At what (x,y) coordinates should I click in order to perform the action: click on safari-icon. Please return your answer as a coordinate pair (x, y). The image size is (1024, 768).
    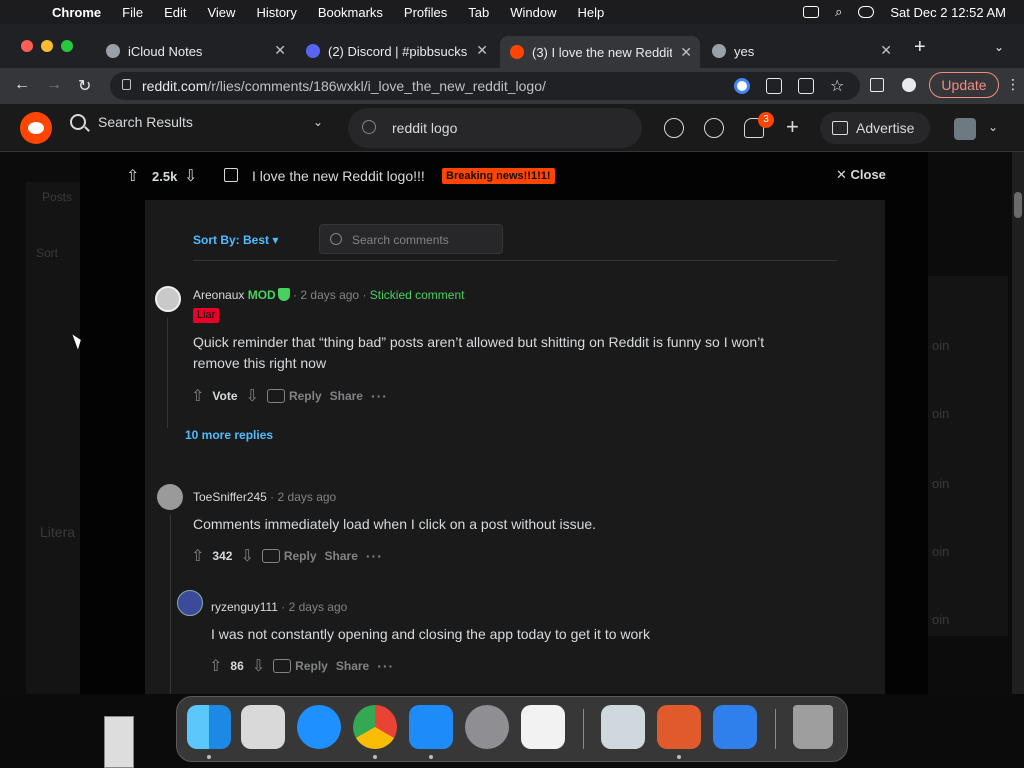
    Looking at the image, I should click on (319, 727).